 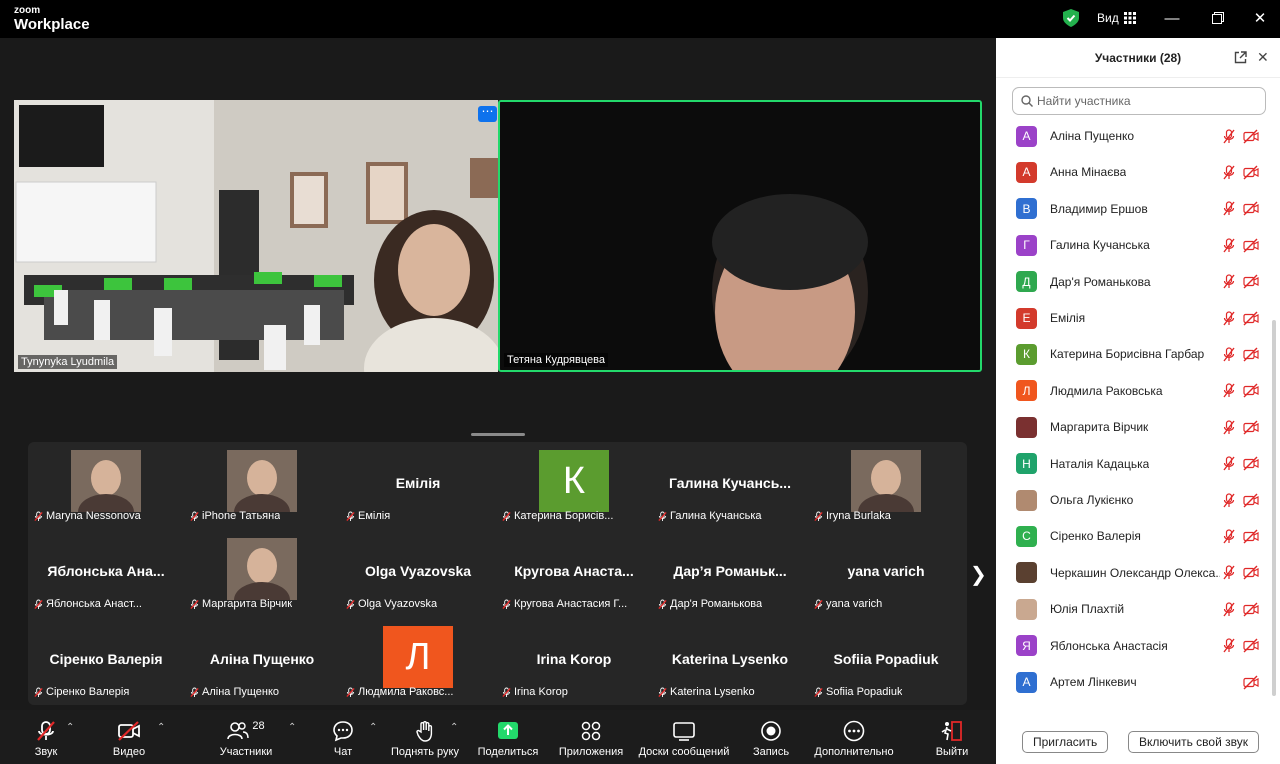 I want to click on participant-display-name: Olga Vyazovska, so click(x=418, y=571).